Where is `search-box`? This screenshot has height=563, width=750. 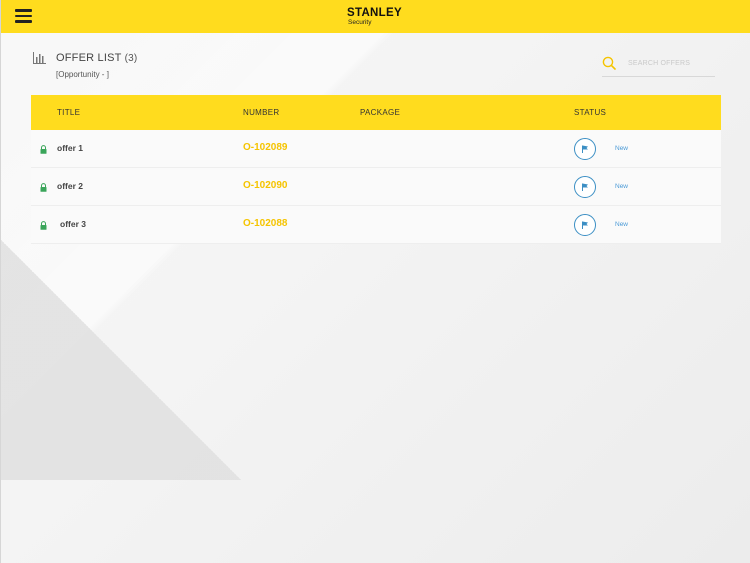
search-box is located at coordinates (658, 66).